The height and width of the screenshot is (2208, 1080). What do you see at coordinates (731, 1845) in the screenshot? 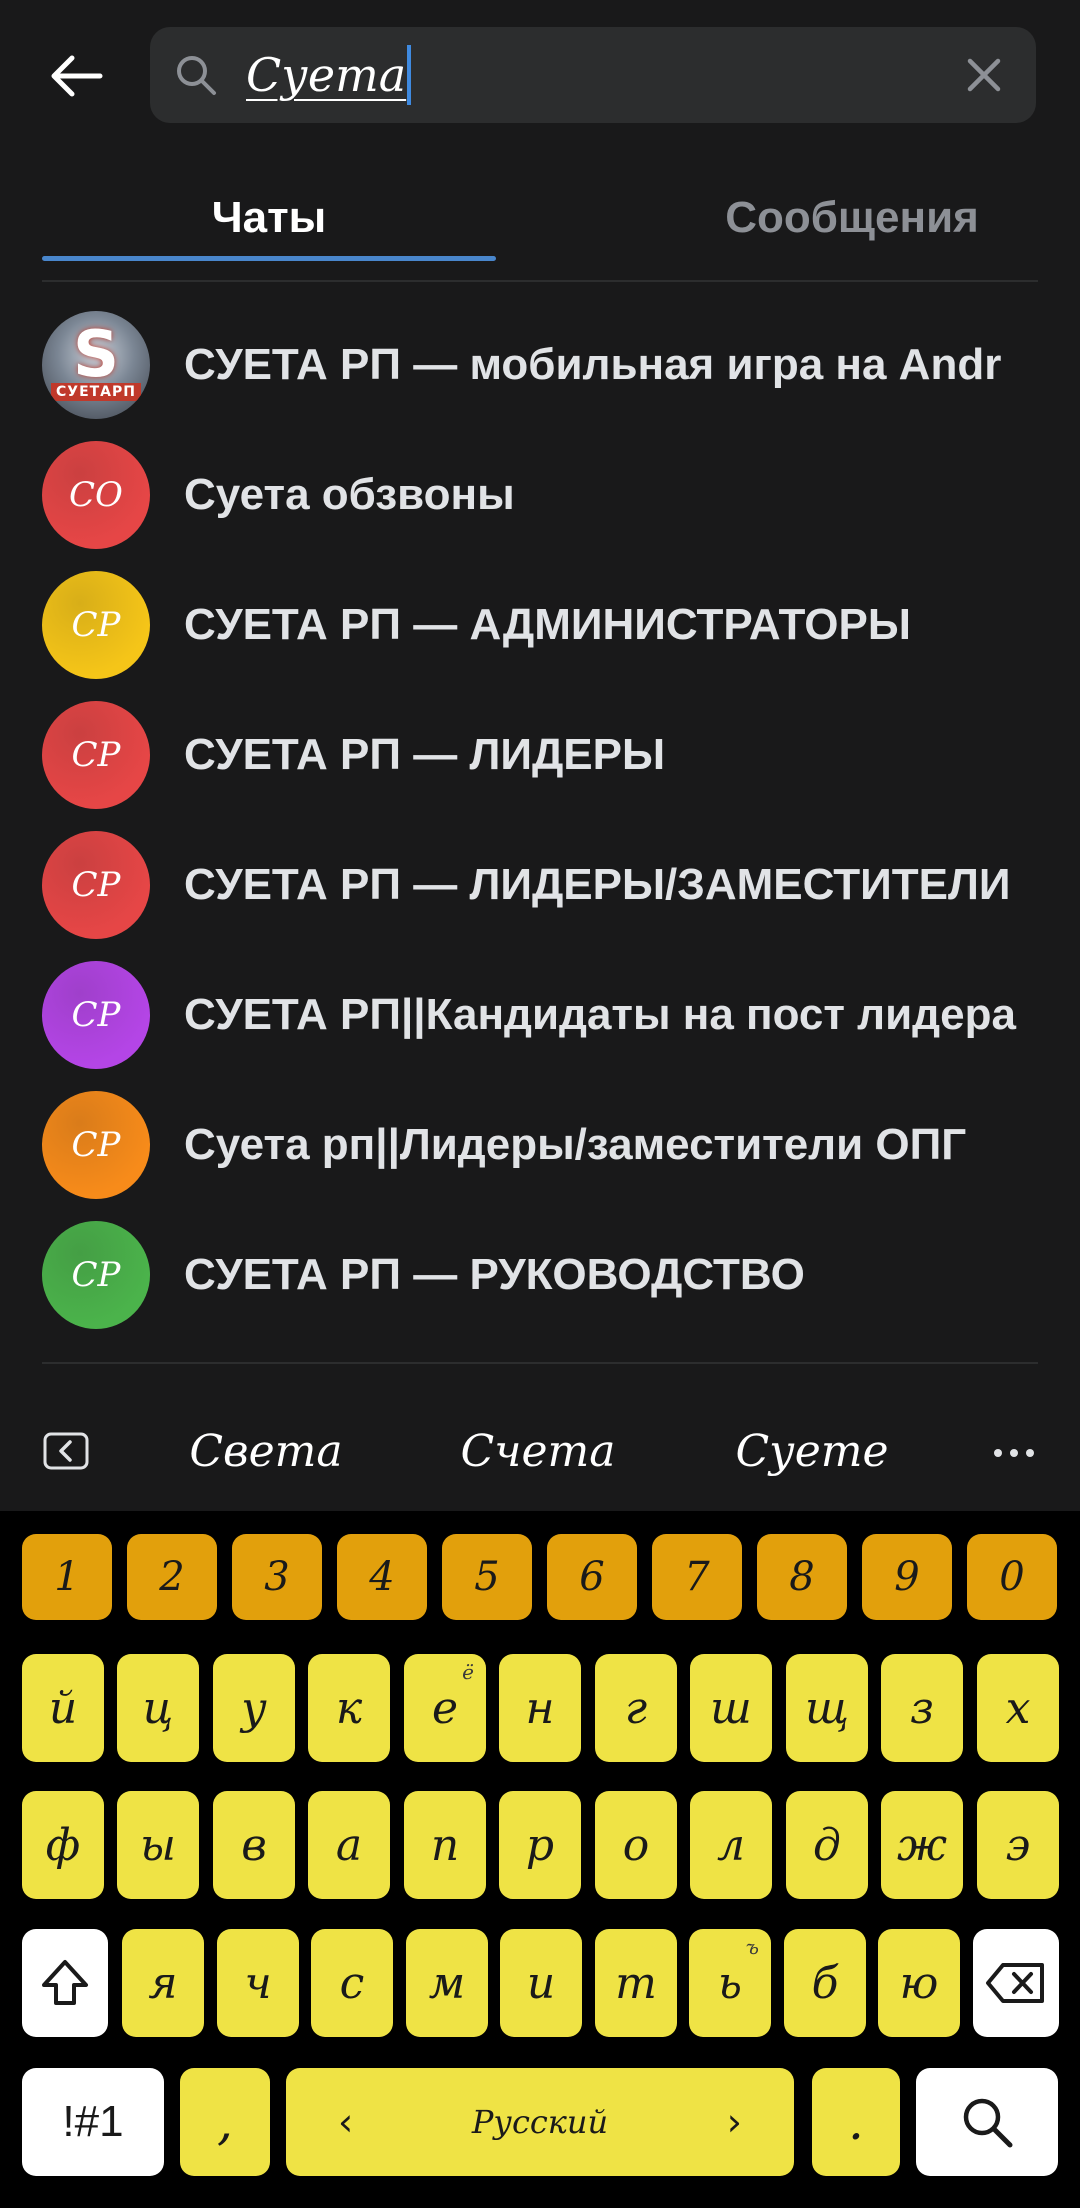
I see `key-letter: л` at bounding box center [731, 1845].